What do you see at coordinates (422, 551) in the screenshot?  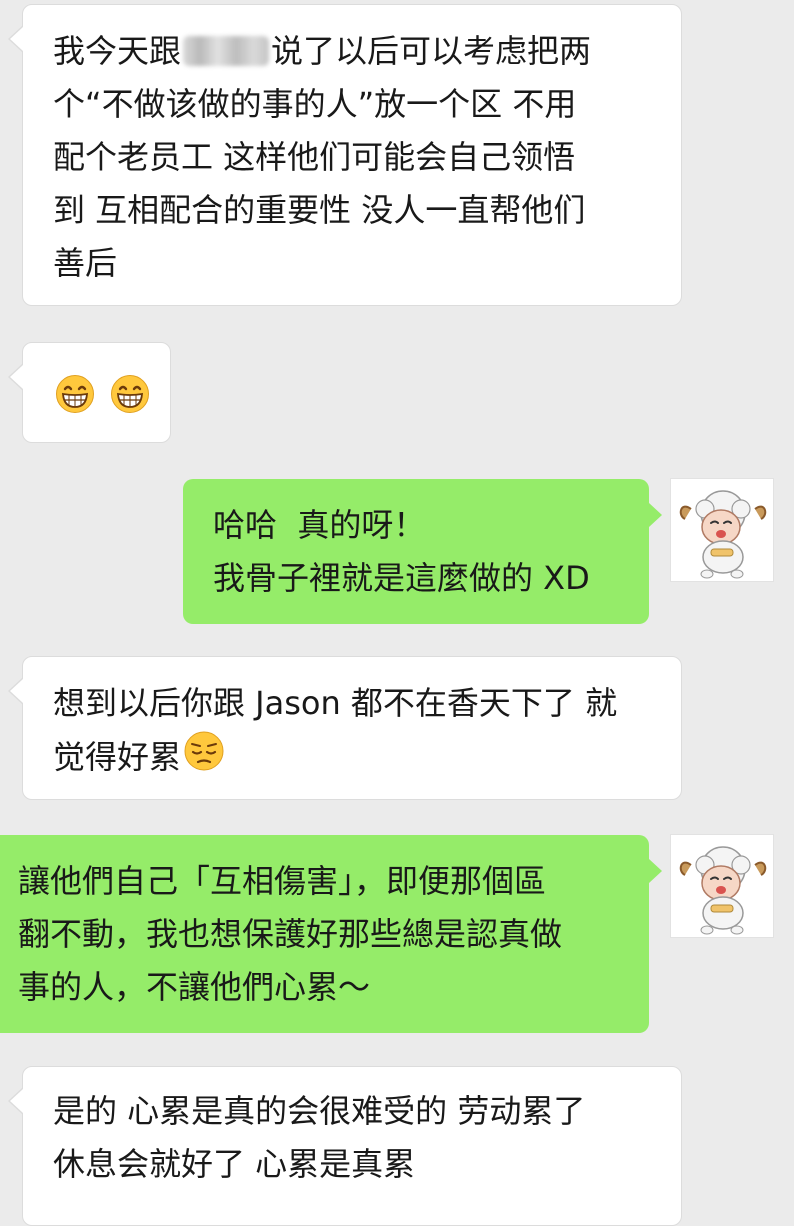 I see `outgoing-message-bubble: 哈哈 真的呀！ 我骨子裡就是這麼做的 XD` at bounding box center [422, 551].